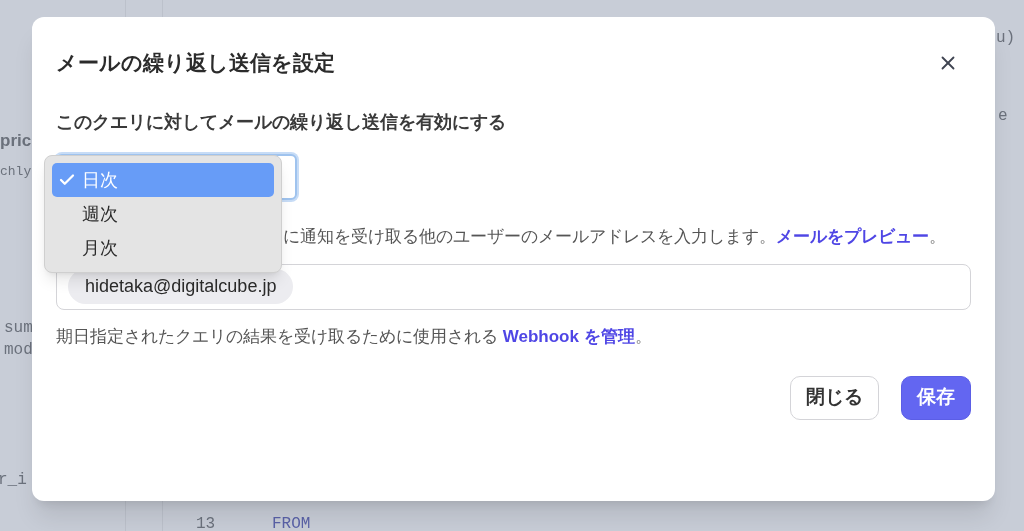 Image resolution: width=1024 pixels, height=531 pixels. What do you see at coordinates (281, 122) in the screenshot?
I see `enable-label: このクエリに対してメールの繰り返し送信を有効にする` at bounding box center [281, 122].